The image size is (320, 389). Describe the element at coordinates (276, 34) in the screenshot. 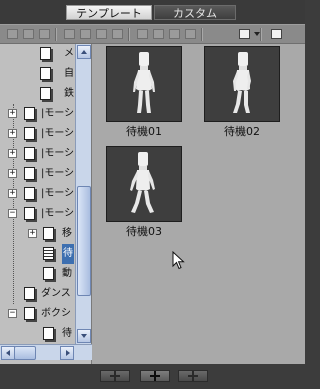

I see `export-pose-icon` at that location.